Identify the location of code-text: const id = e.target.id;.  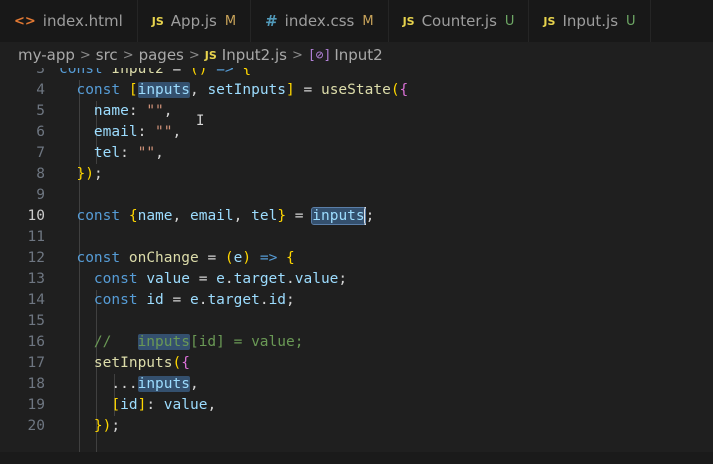
(177, 300).